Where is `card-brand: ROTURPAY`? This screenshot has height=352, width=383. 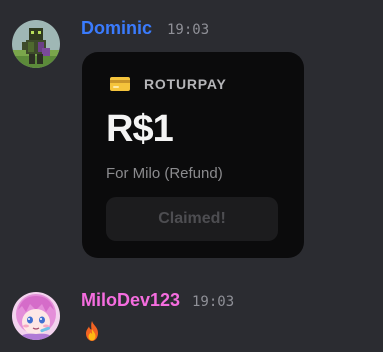
card-brand: ROTURPAY is located at coordinates (185, 84).